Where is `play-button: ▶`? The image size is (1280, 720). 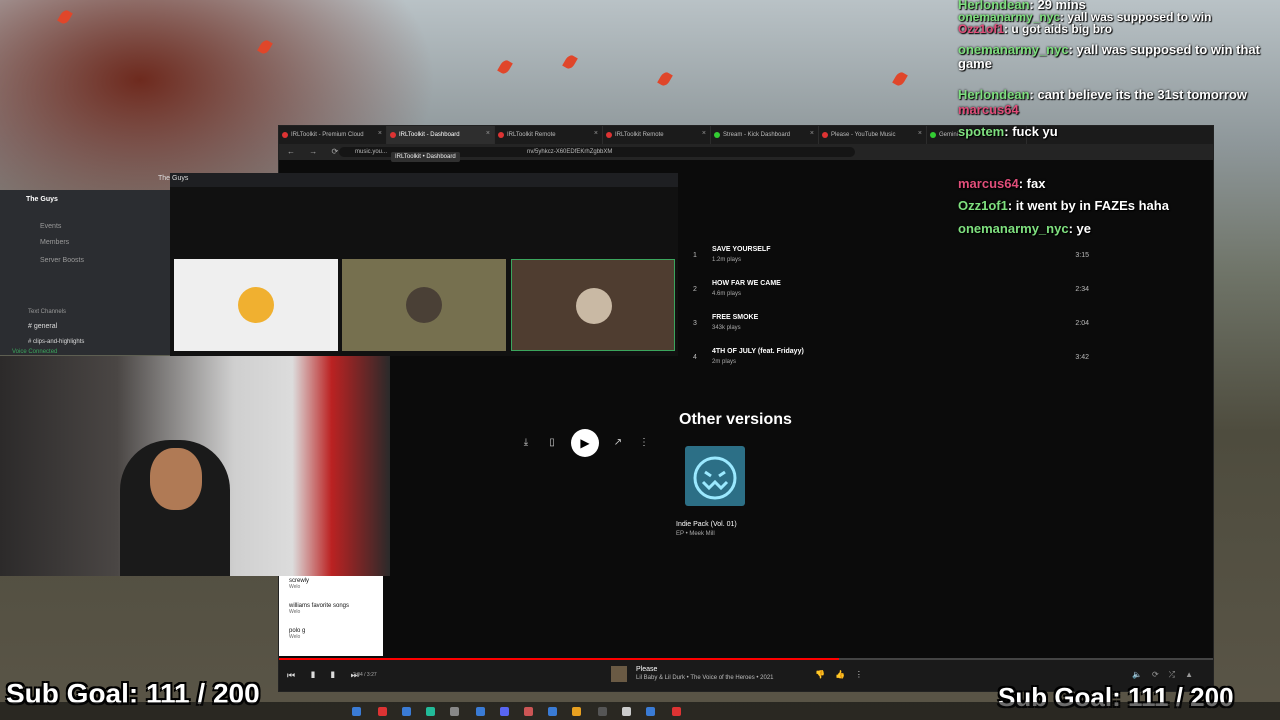 play-button: ▶ is located at coordinates (585, 443).